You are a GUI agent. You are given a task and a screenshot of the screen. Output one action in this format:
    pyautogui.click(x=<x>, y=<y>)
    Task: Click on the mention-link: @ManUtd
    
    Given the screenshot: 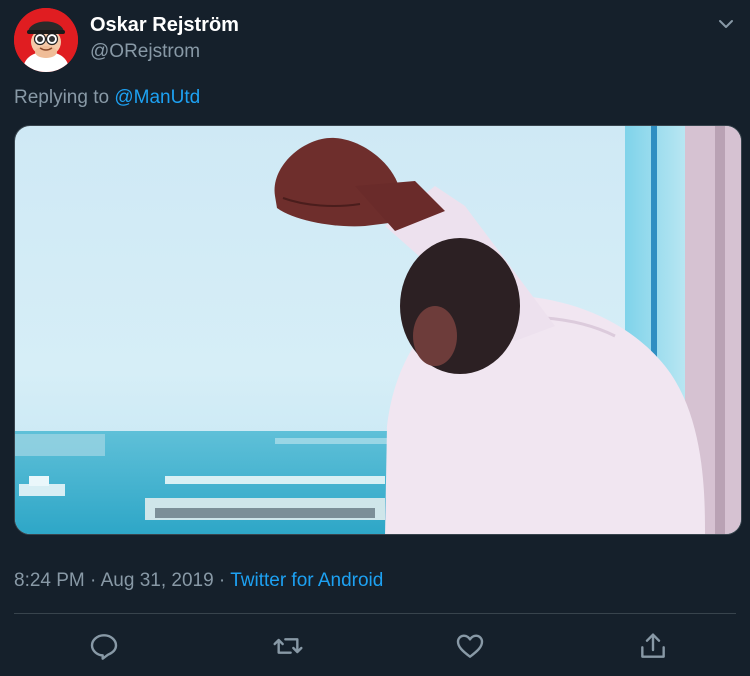 What is the action you would take?
    pyautogui.click(x=157, y=97)
    